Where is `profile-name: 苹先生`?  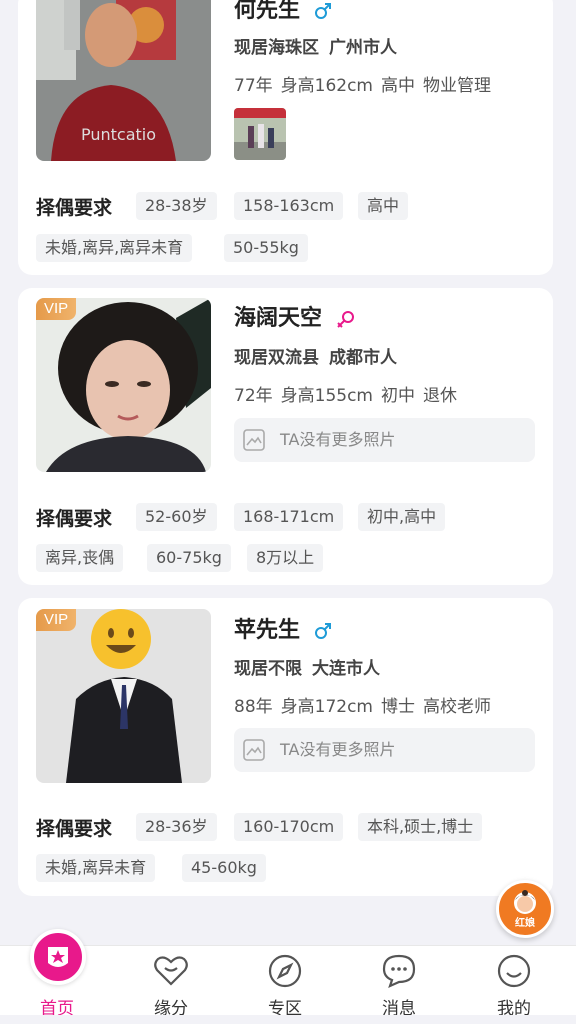 profile-name: 苹先生 is located at coordinates (283, 628).